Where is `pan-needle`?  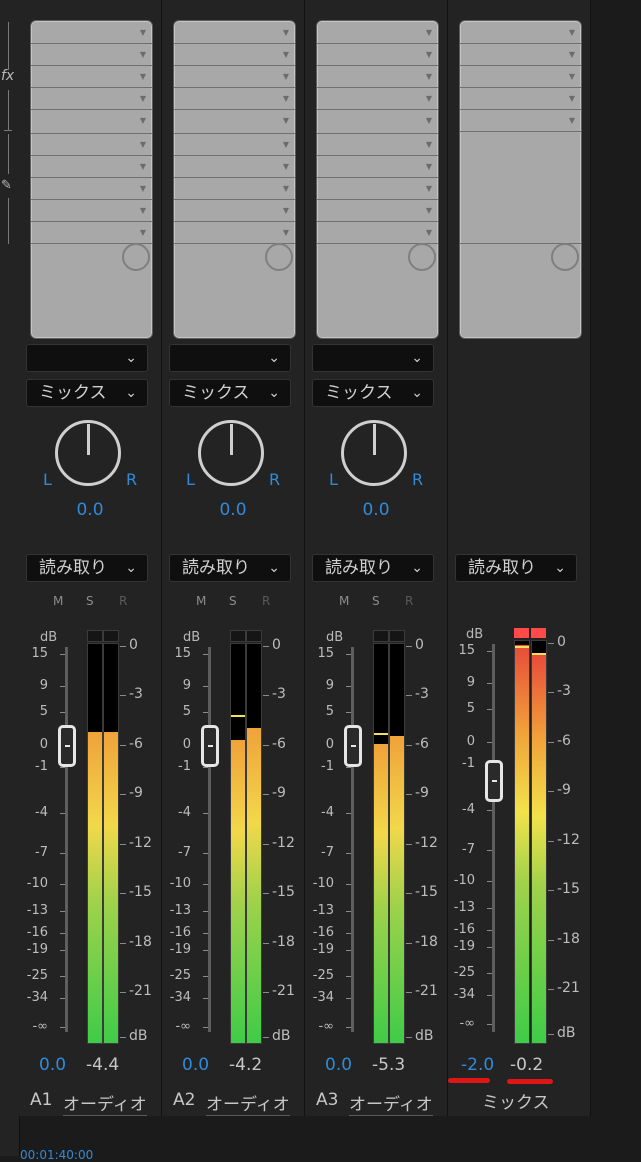 pan-needle is located at coordinates (374, 439).